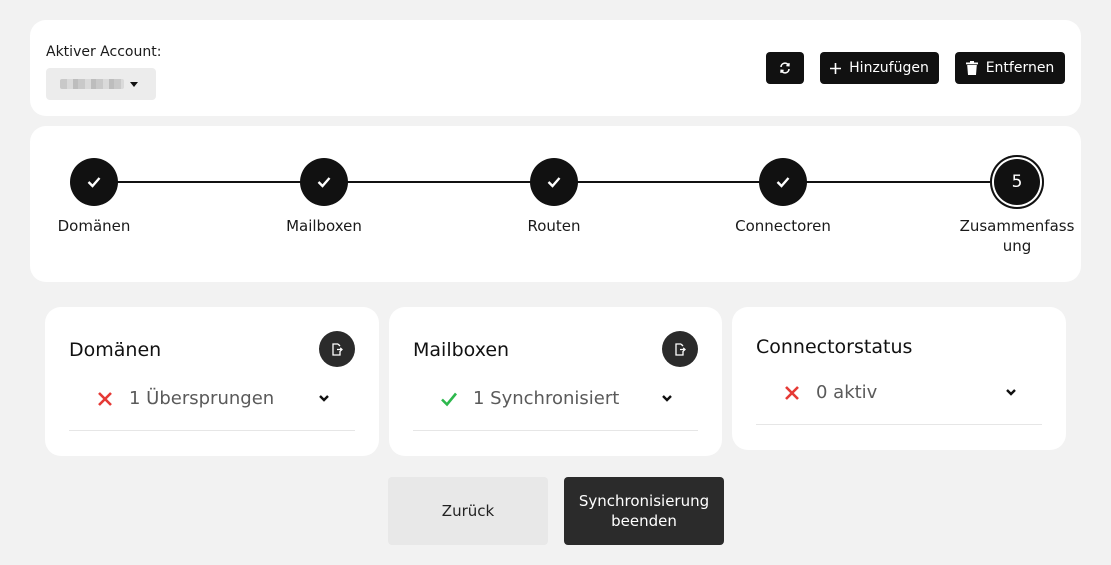 This screenshot has height=565, width=1111. I want to click on domains-status-row: 1 Übersprungen, so click(212, 407).